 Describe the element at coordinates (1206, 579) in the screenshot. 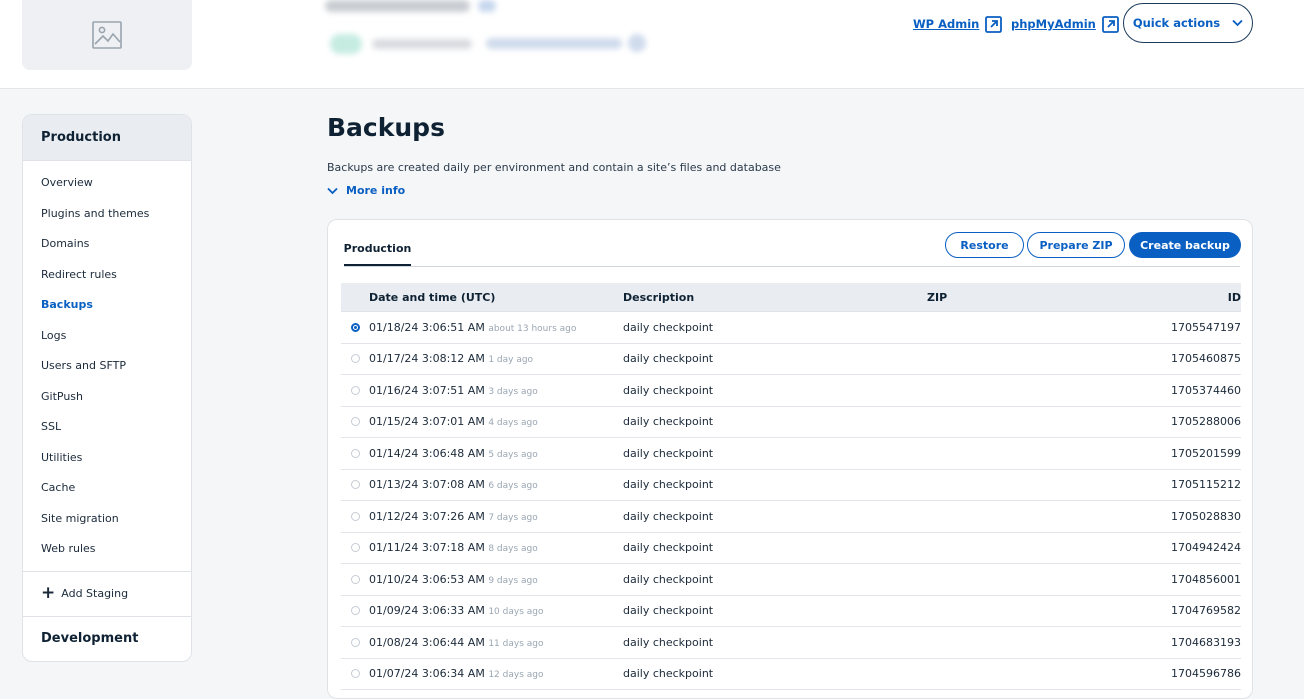

I see `cell-id: 1704856001` at that location.